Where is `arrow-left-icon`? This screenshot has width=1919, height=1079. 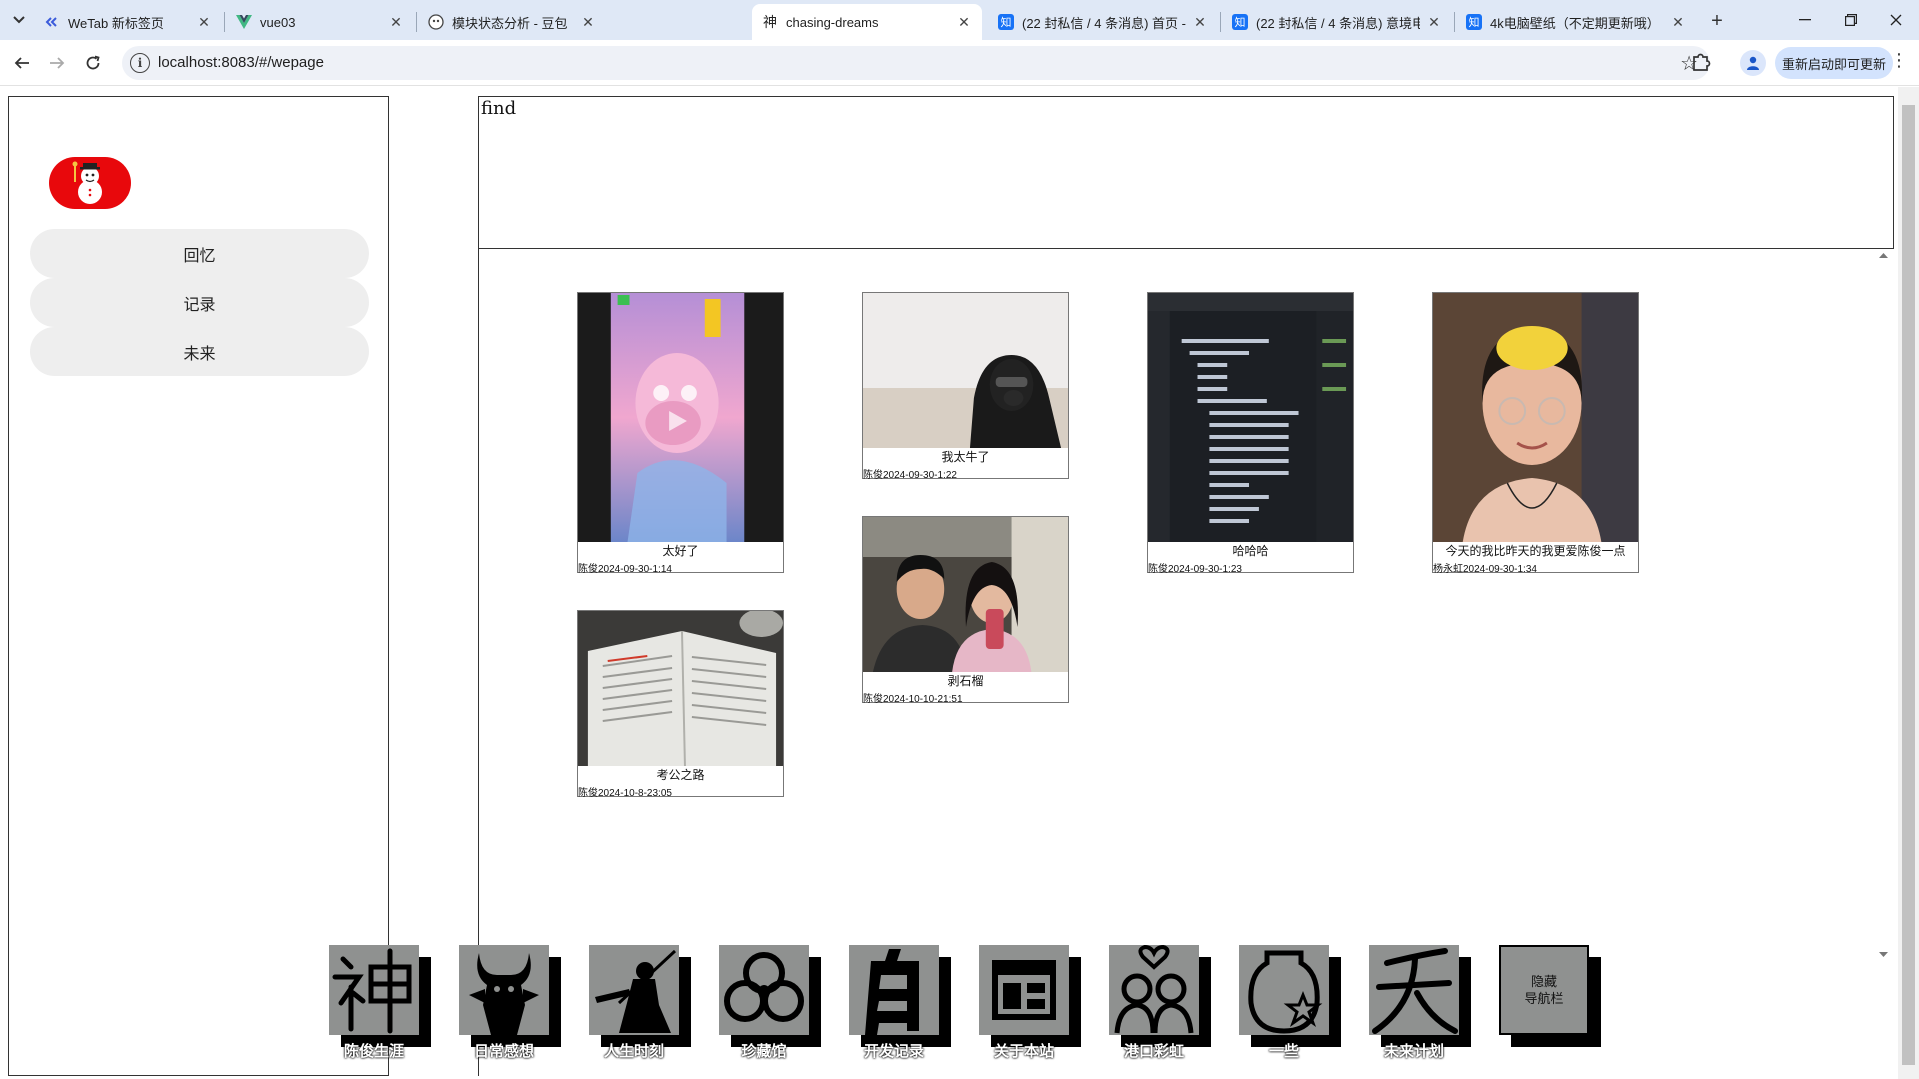 arrow-left-icon is located at coordinates (21, 63).